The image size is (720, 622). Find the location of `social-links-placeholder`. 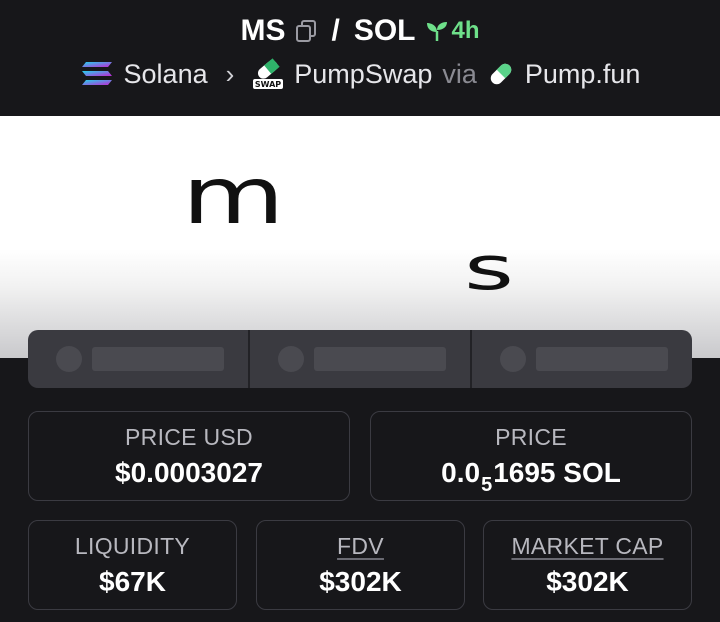

social-links-placeholder is located at coordinates (360, 359).